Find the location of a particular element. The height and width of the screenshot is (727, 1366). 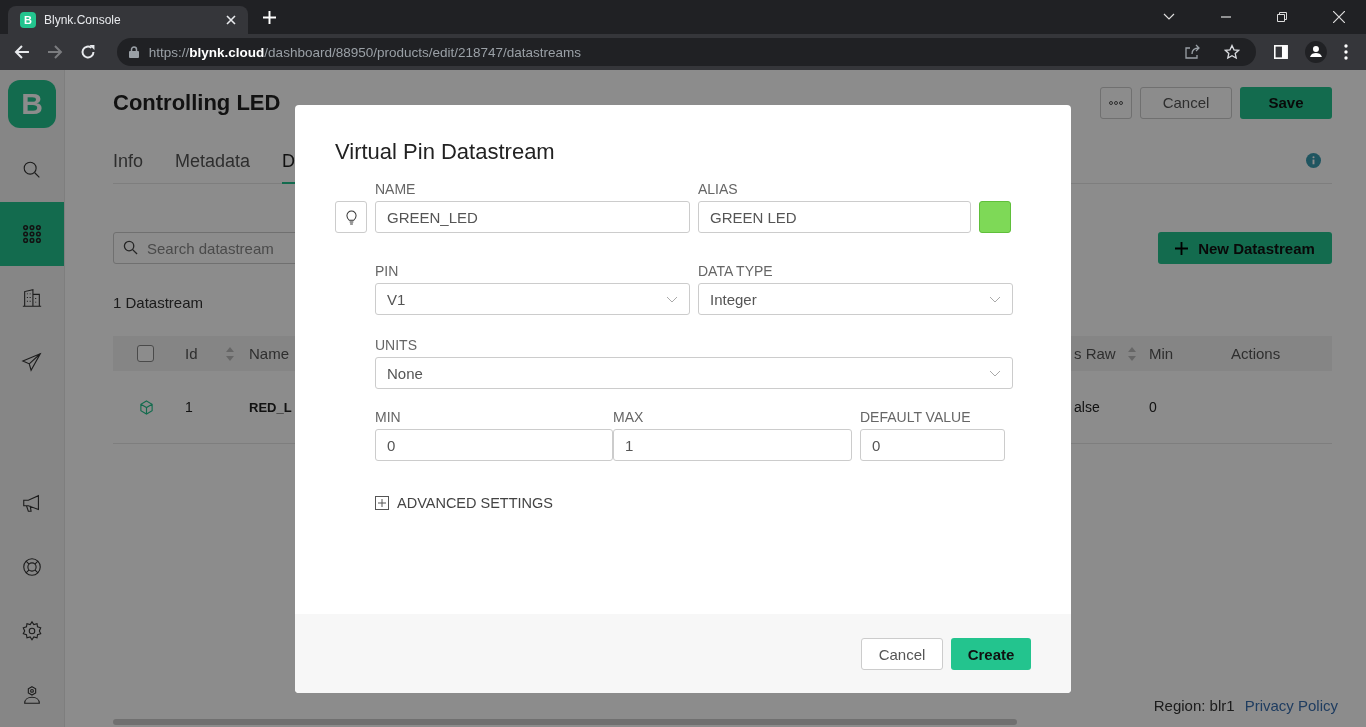

more-button is located at coordinates (1116, 102).